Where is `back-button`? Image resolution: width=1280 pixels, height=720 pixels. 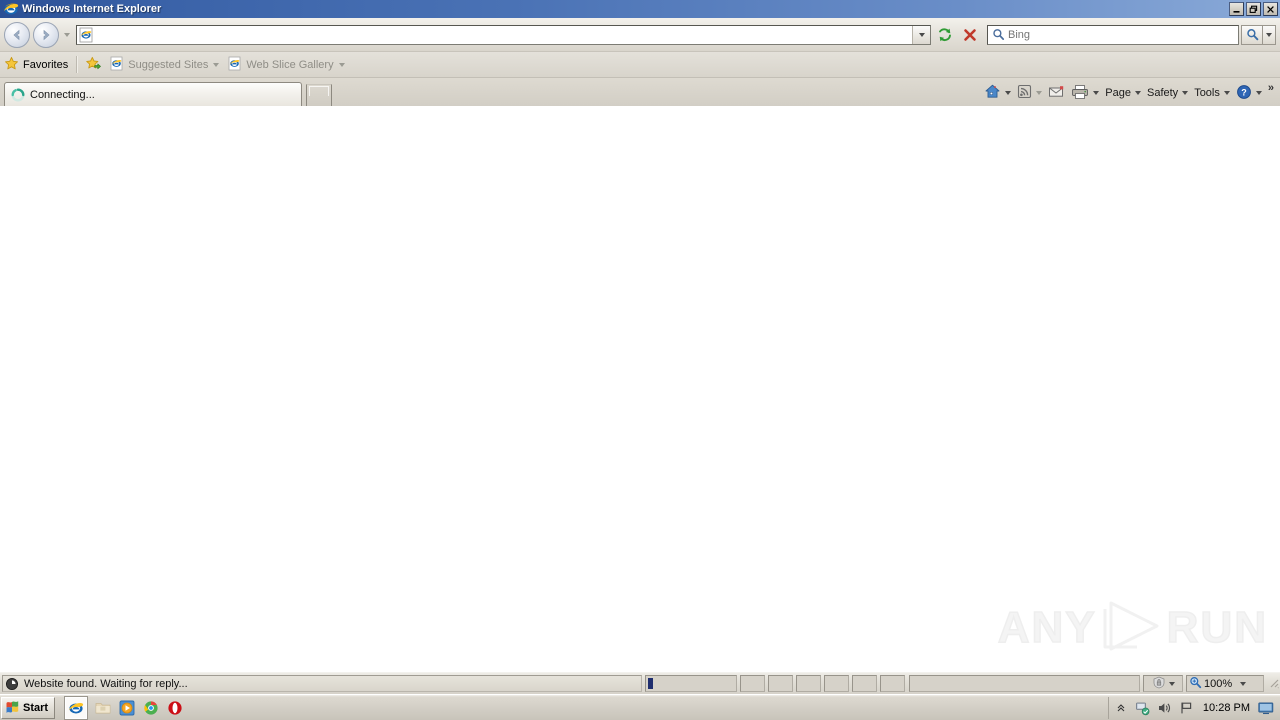 back-button is located at coordinates (17, 34).